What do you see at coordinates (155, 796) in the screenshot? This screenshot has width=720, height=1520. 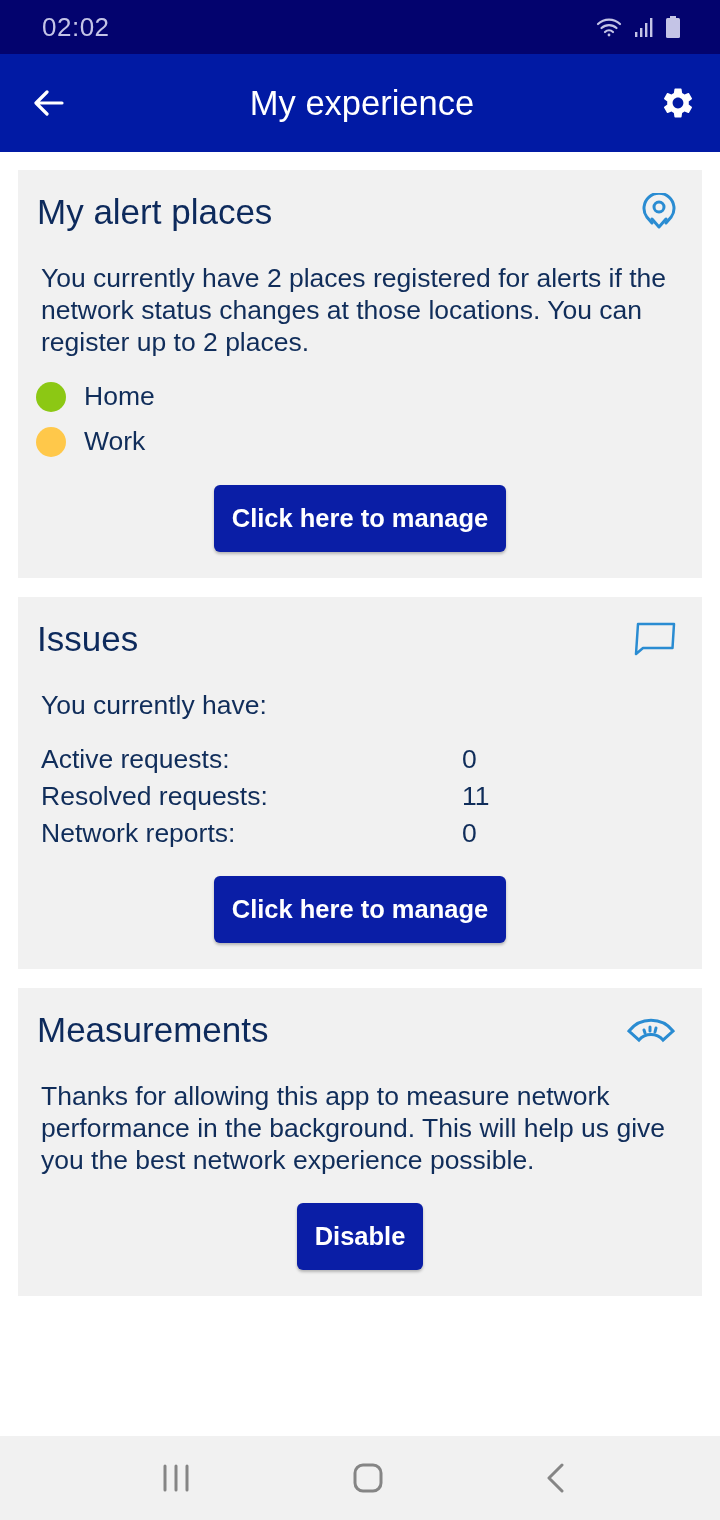 I see `stat-label: Resolved requests:` at bounding box center [155, 796].